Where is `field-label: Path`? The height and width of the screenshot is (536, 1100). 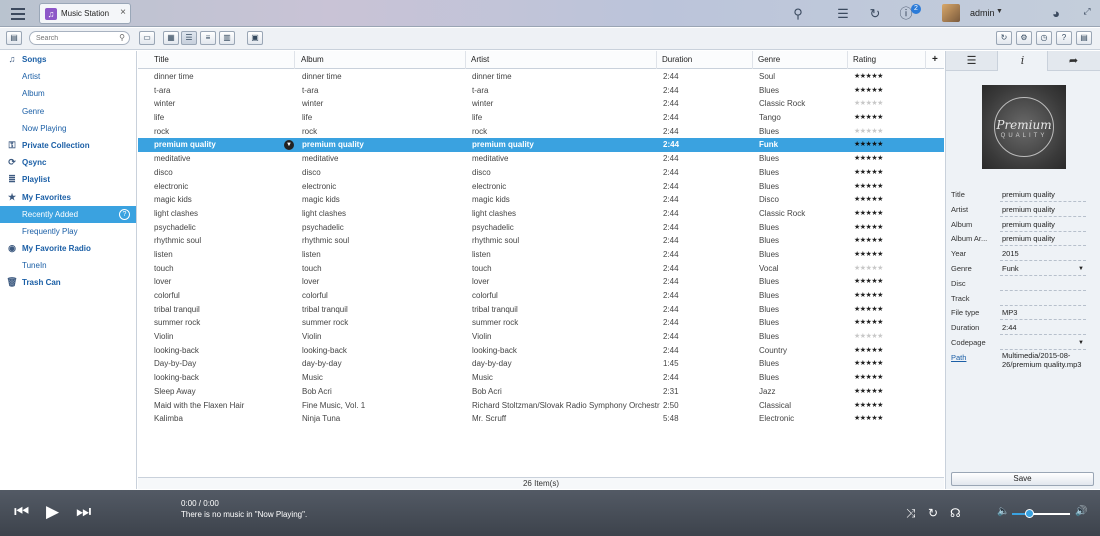 field-label: Path is located at coordinates (958, 357).